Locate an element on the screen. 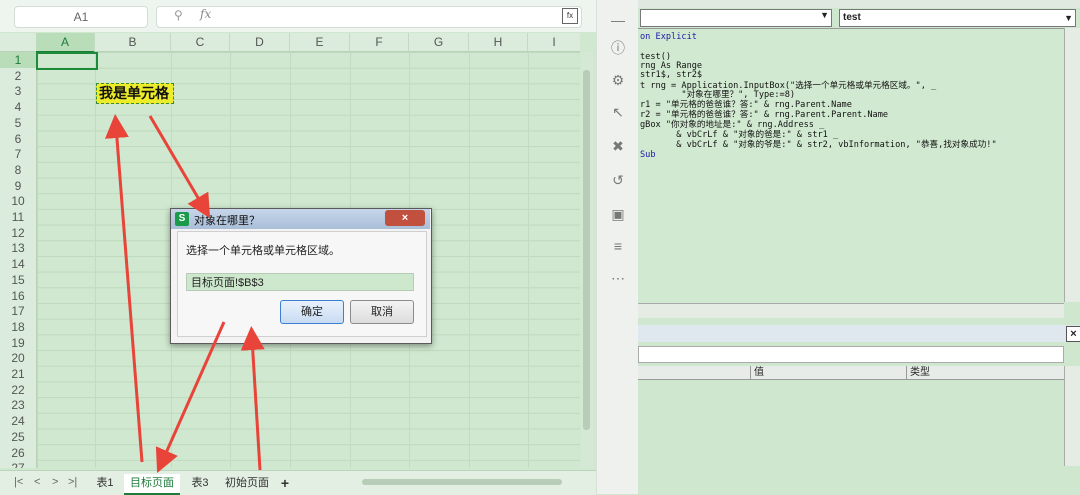 This screenshot has width=1080, height=495. row-header-18: 18 is located at coordinates (18, 327).